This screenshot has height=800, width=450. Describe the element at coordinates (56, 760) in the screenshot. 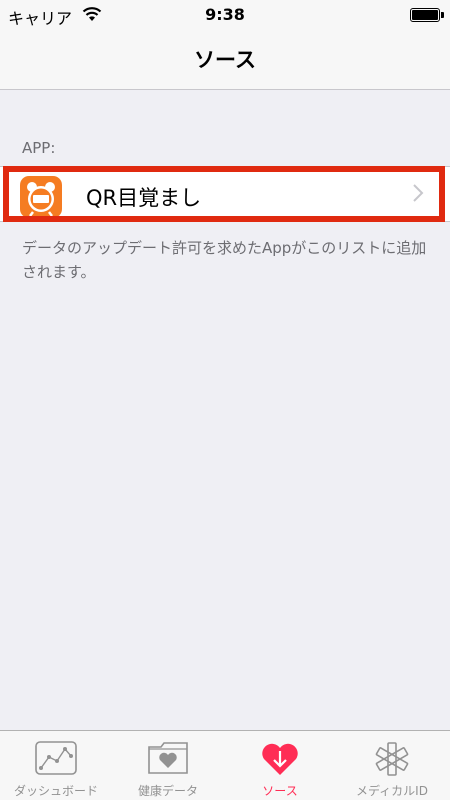

I see `dashboard-chart-icon` at that location.